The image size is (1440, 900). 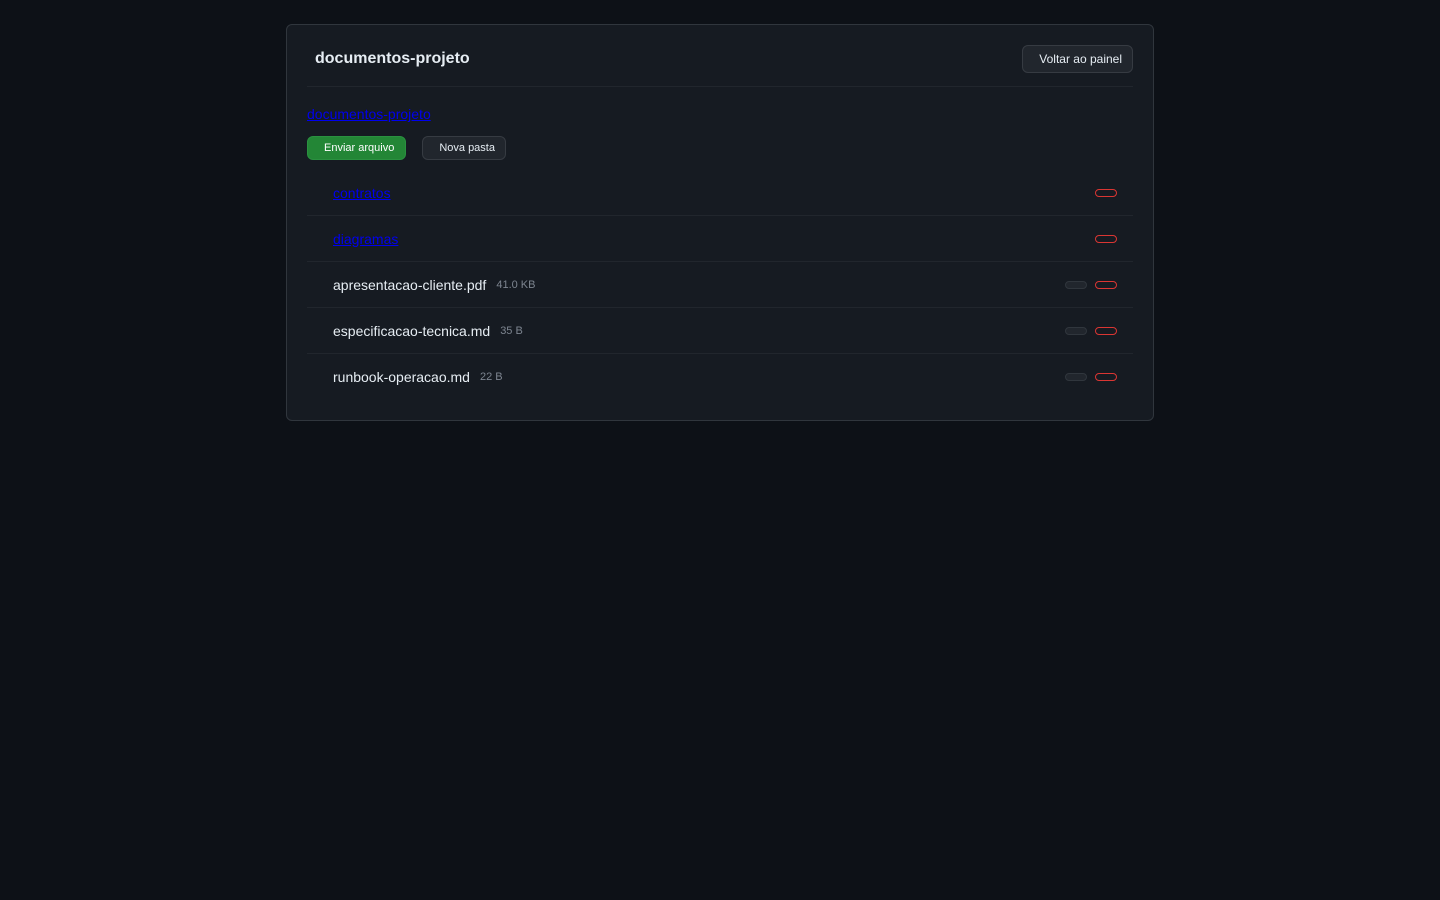 I want to click on folder-row: diagramas, so click(x=720, y=239).